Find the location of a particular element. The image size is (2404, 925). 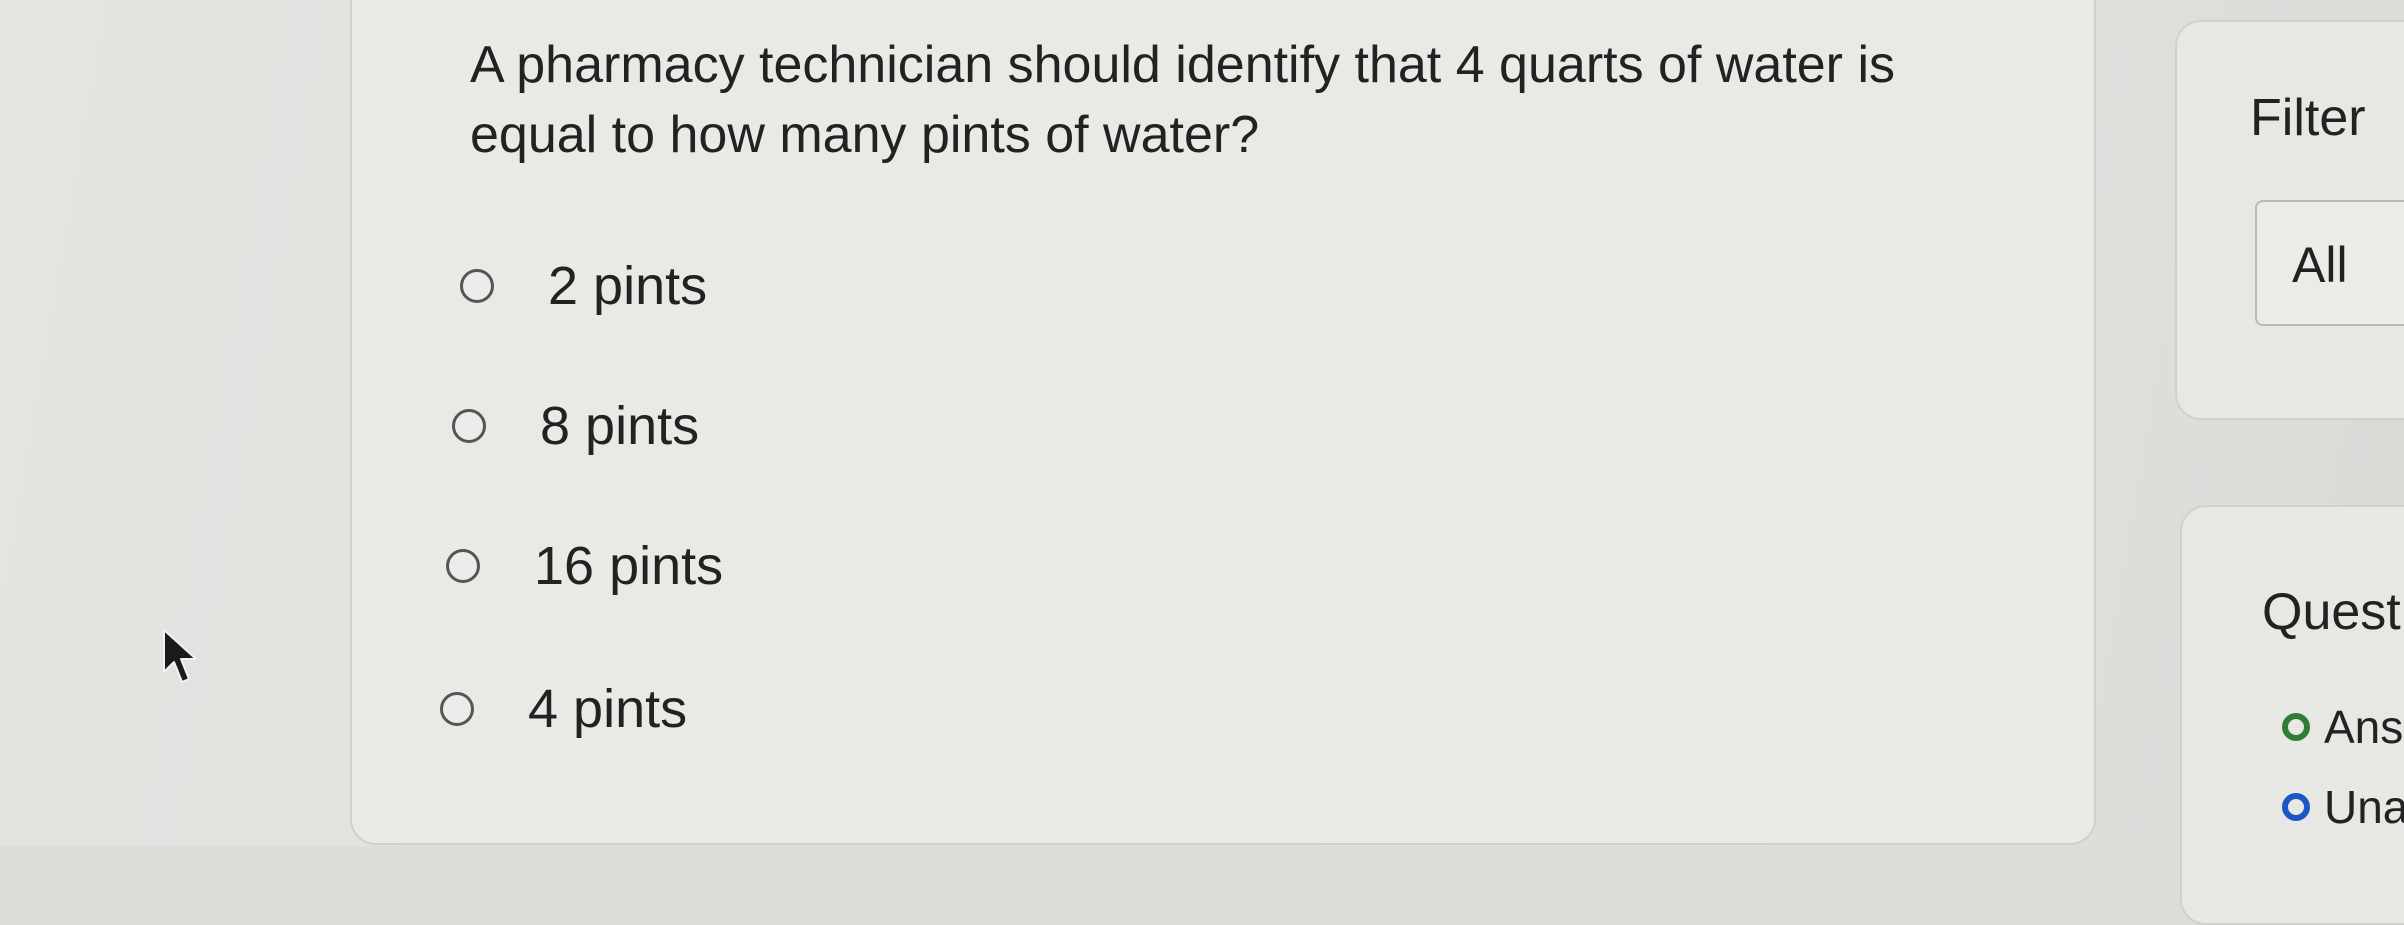

answer-option-label: 8 pints is located at coordinates (619, 426).